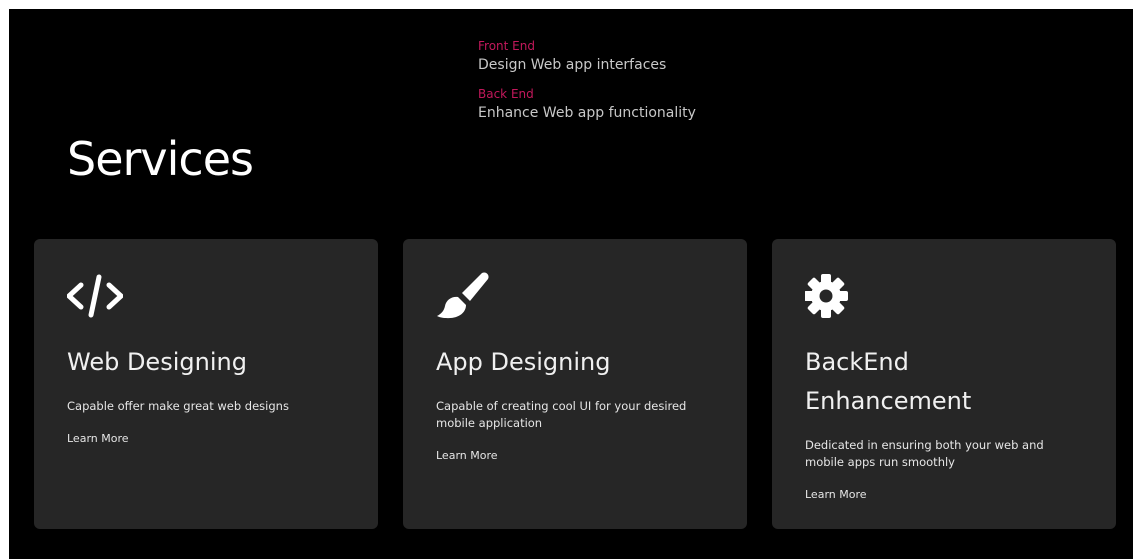 This screenshot has width=1133, height=559. What do you see at coordinates (572, 65) in the screenshot?
I see `feature-description: Design Web app interfaces` at bounding box center [572, 65].